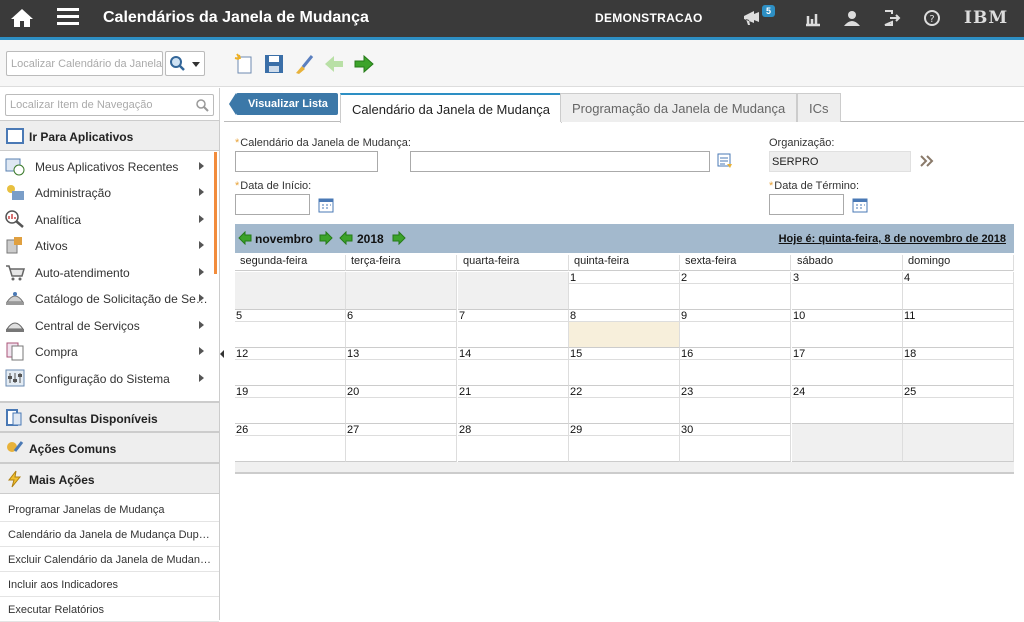 This screenshot has width=1024, height=622. What do you see at coordinates (68, 17) in the screenshot?
I see `menu-icon` at bounding box center [68, 17].